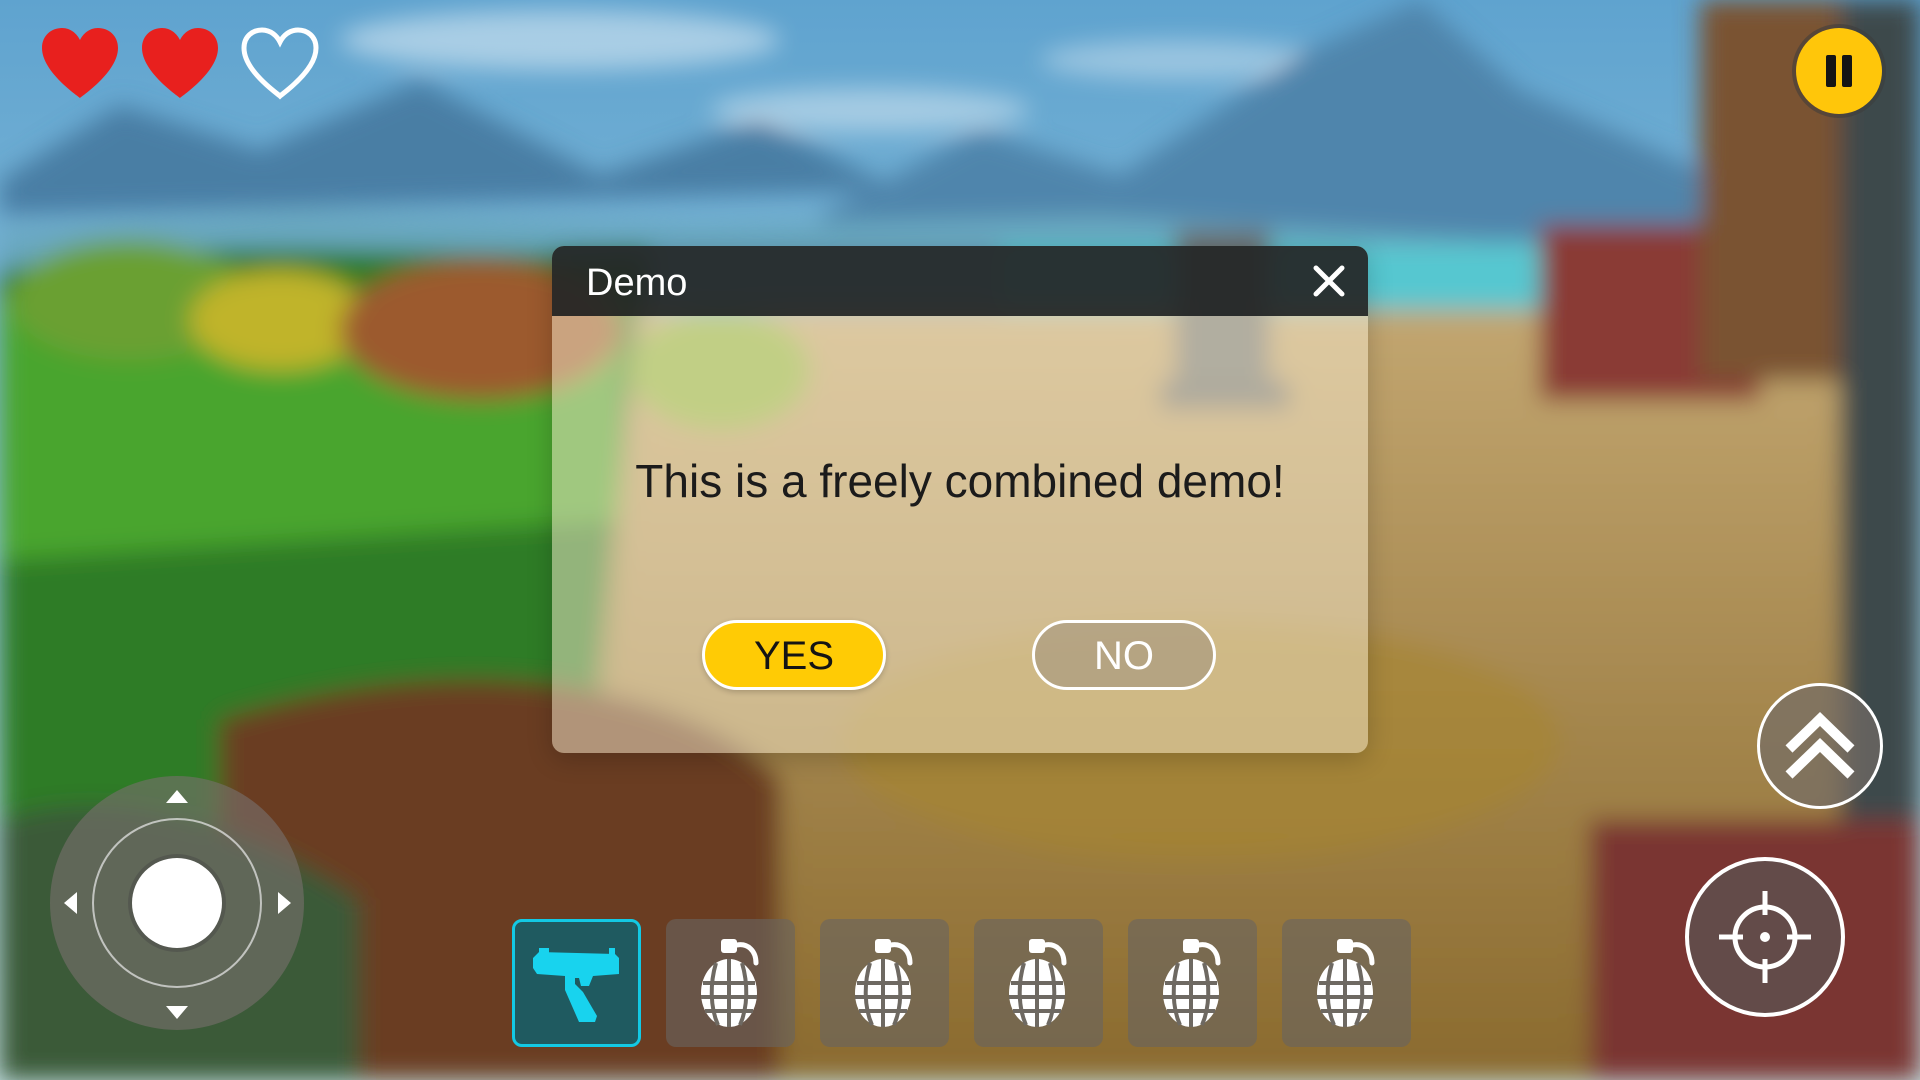 The image size is (1920, 1080). I want to click on jump-button, so click(1820, 746).